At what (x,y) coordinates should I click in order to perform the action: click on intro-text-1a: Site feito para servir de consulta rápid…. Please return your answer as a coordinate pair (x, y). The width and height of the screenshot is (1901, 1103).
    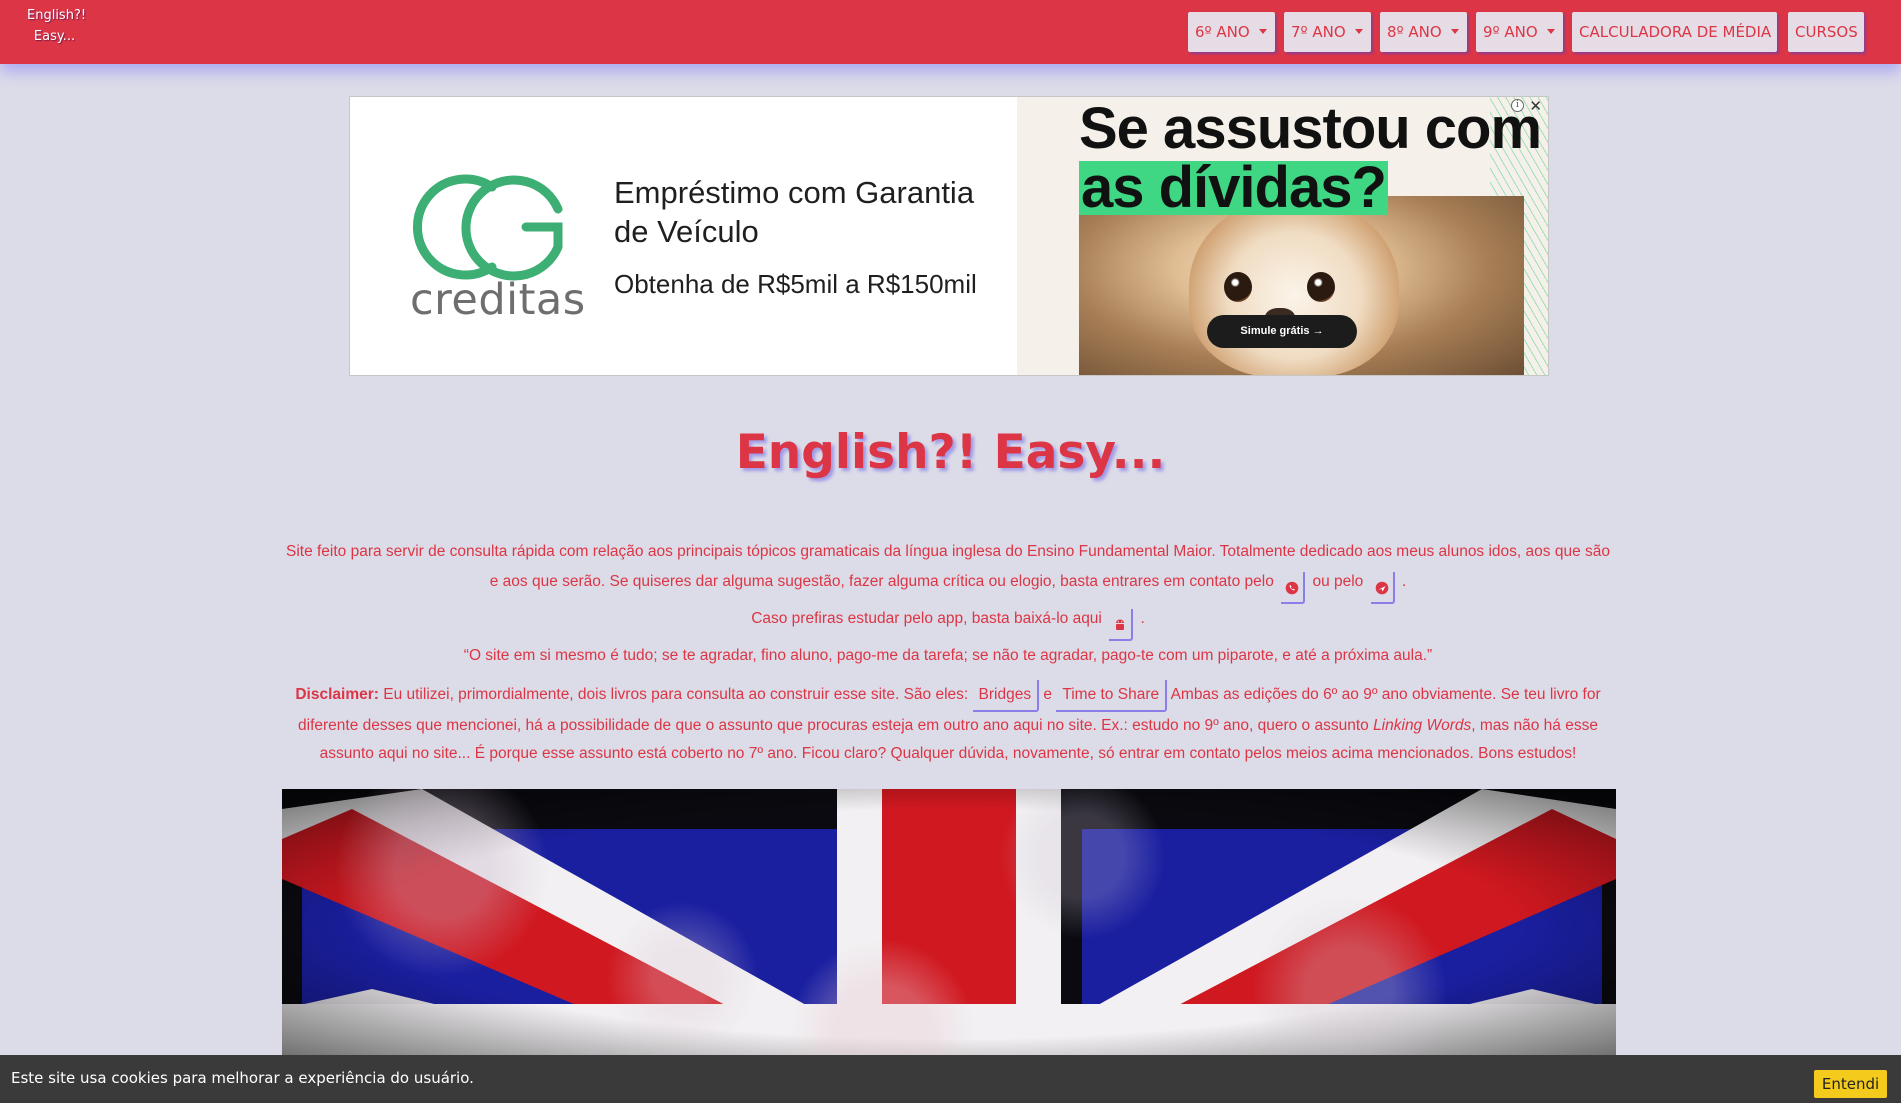
    Looking at the image, I should click on (947, 566).